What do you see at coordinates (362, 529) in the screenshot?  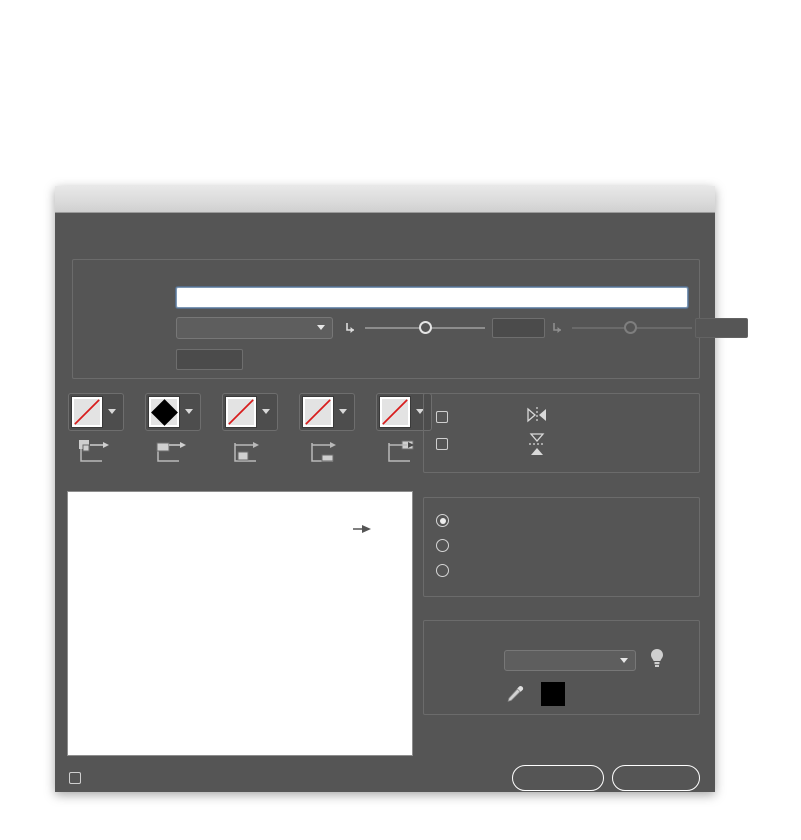 I see `brush-preview-path` at bounding box center [362, 529].